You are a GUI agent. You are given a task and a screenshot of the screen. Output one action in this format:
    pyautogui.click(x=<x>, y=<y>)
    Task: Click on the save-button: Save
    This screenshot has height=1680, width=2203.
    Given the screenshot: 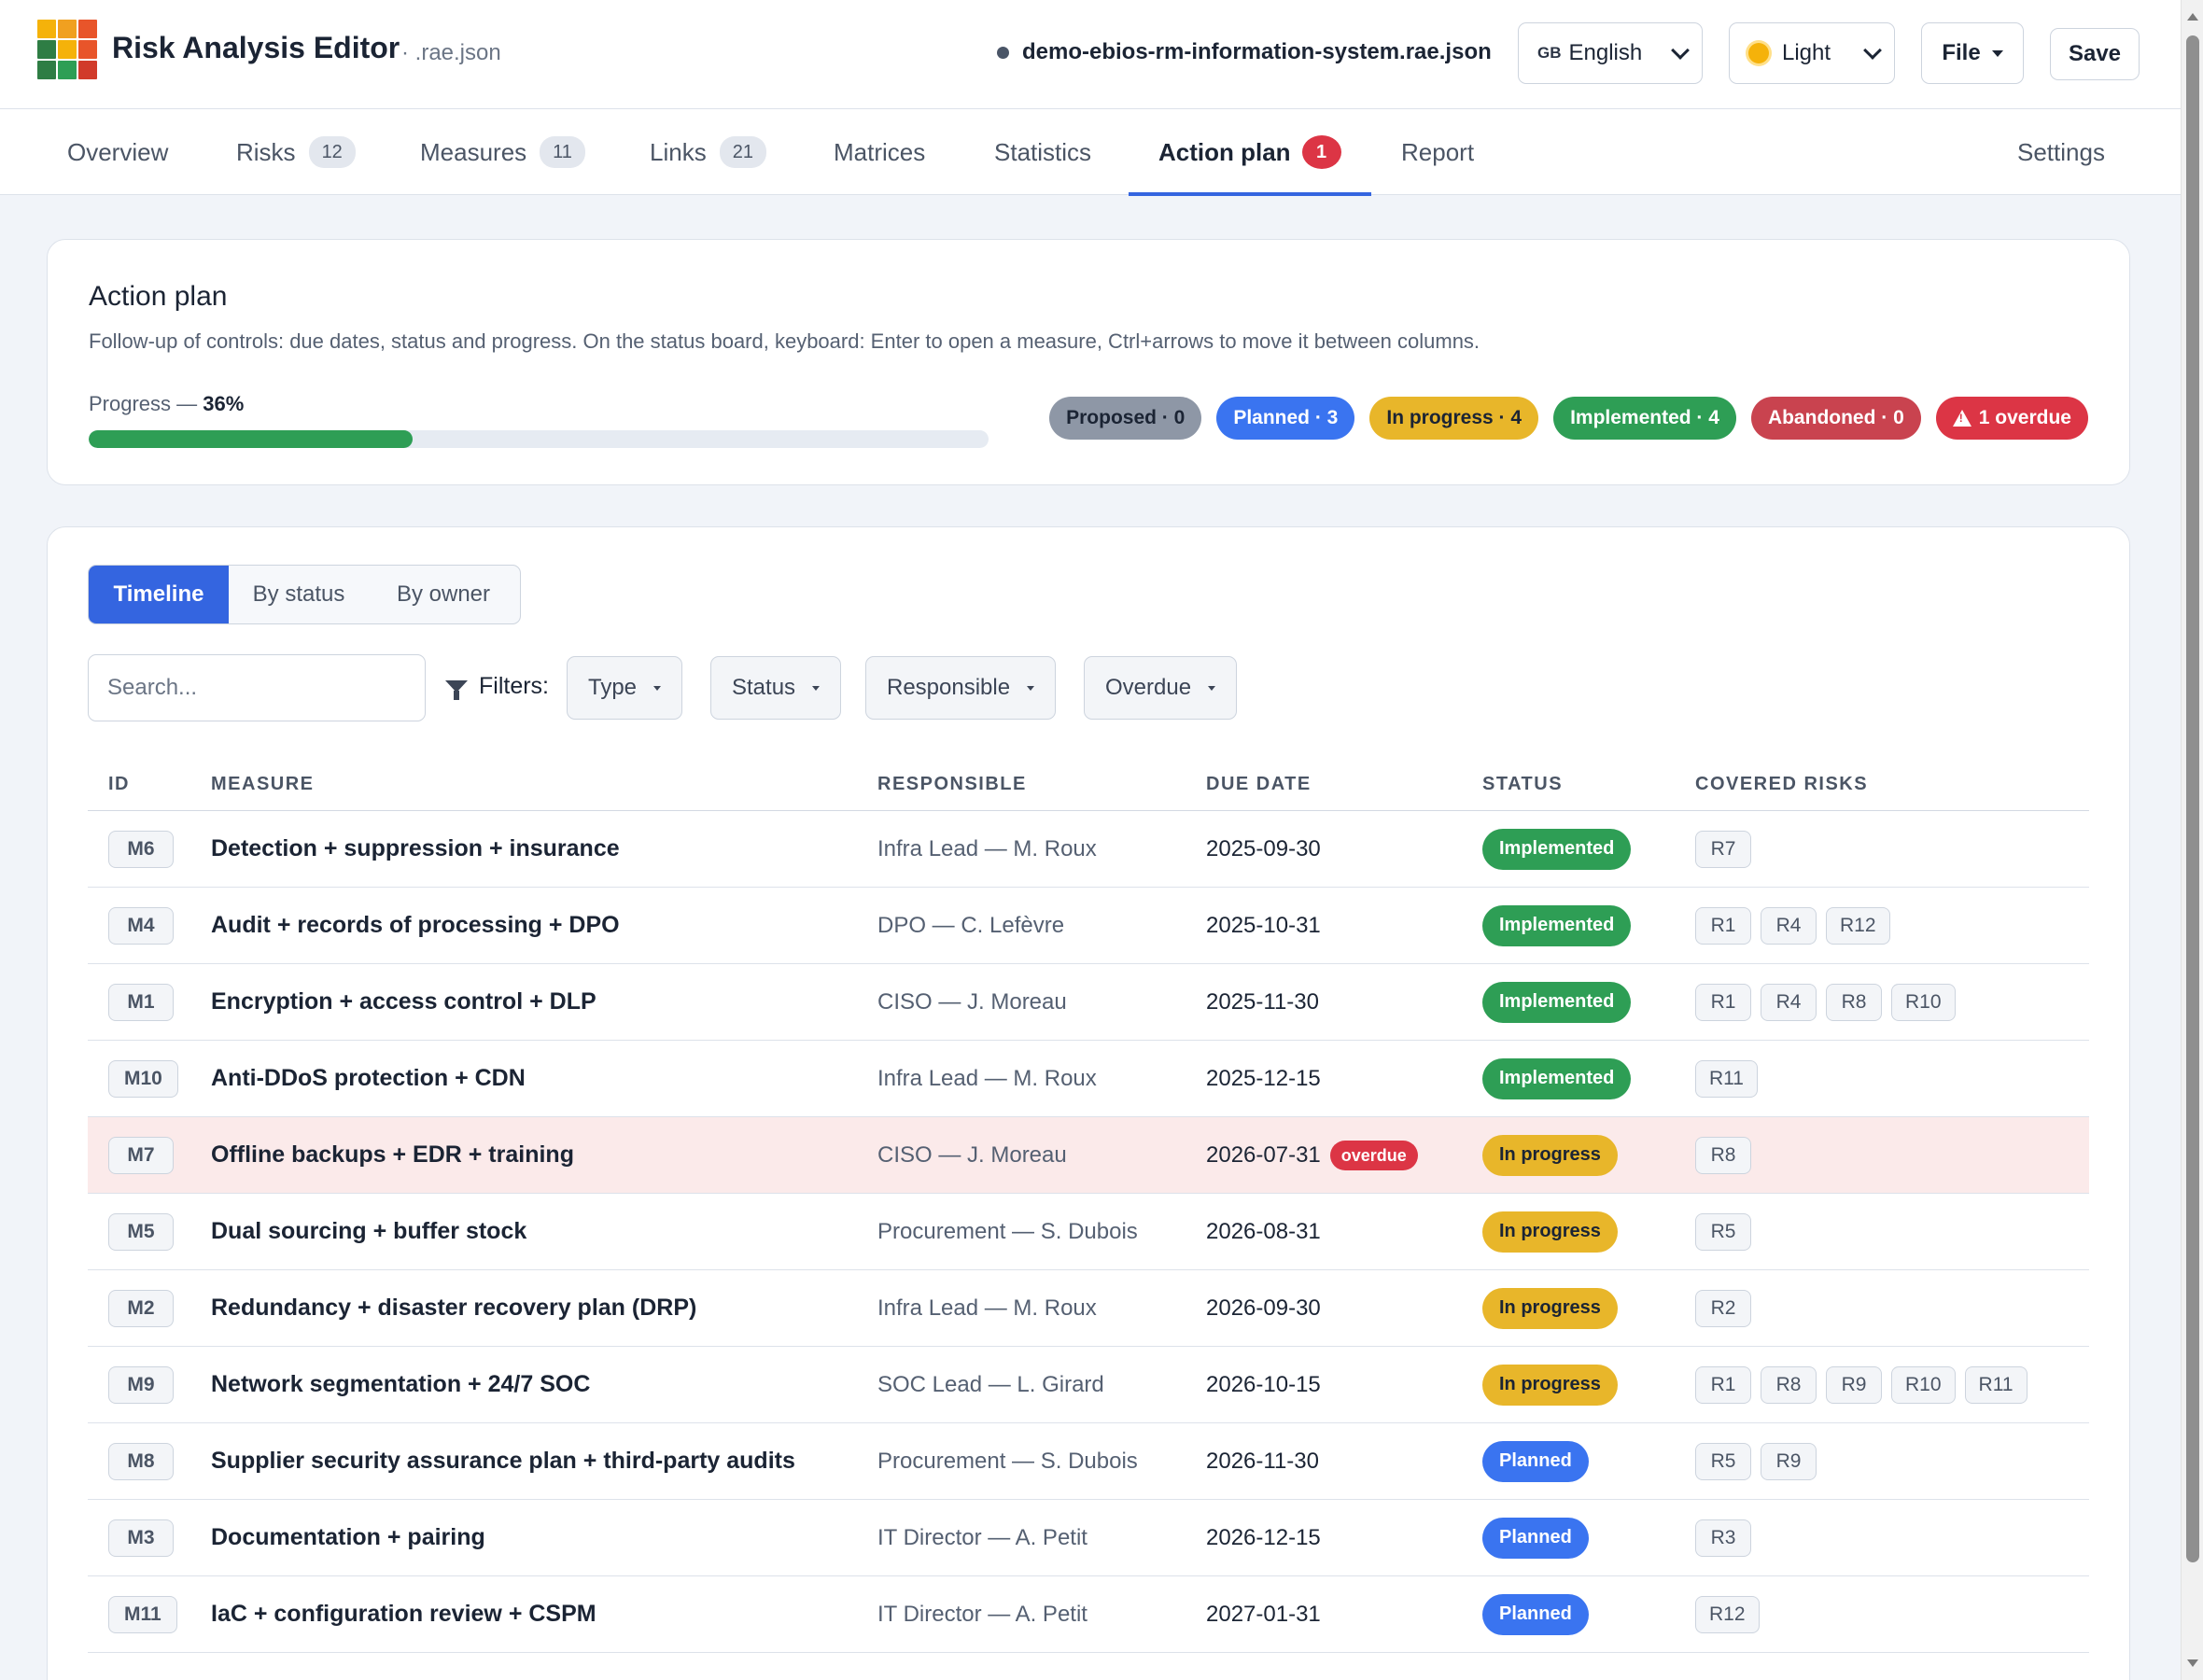 What is the action you would take?
    pyautogui.click(x=2095, y=54)
    